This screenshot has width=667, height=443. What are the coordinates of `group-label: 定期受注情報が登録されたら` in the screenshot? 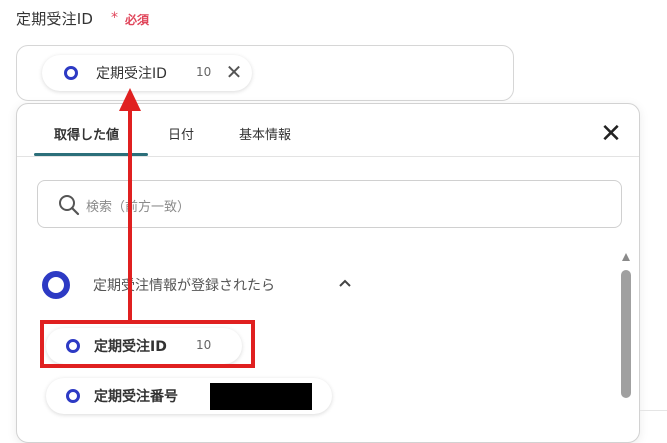 It's located at (184, 285).